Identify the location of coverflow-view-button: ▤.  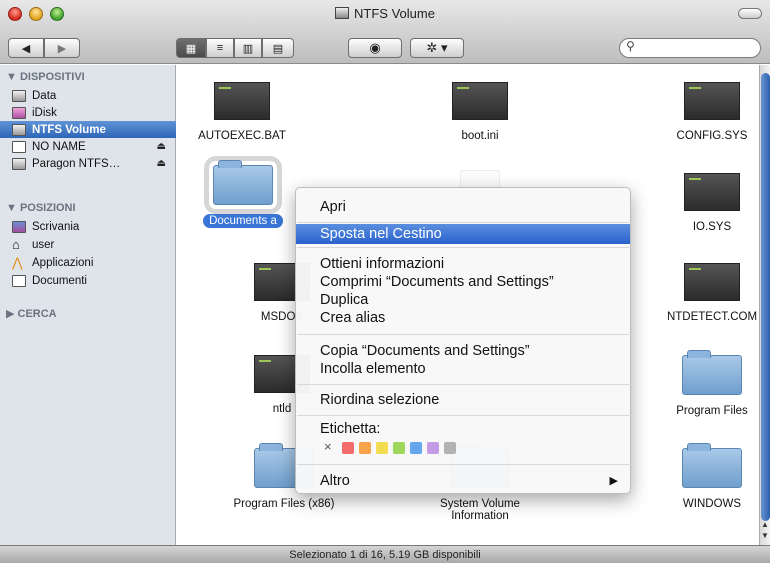
(278, 48).